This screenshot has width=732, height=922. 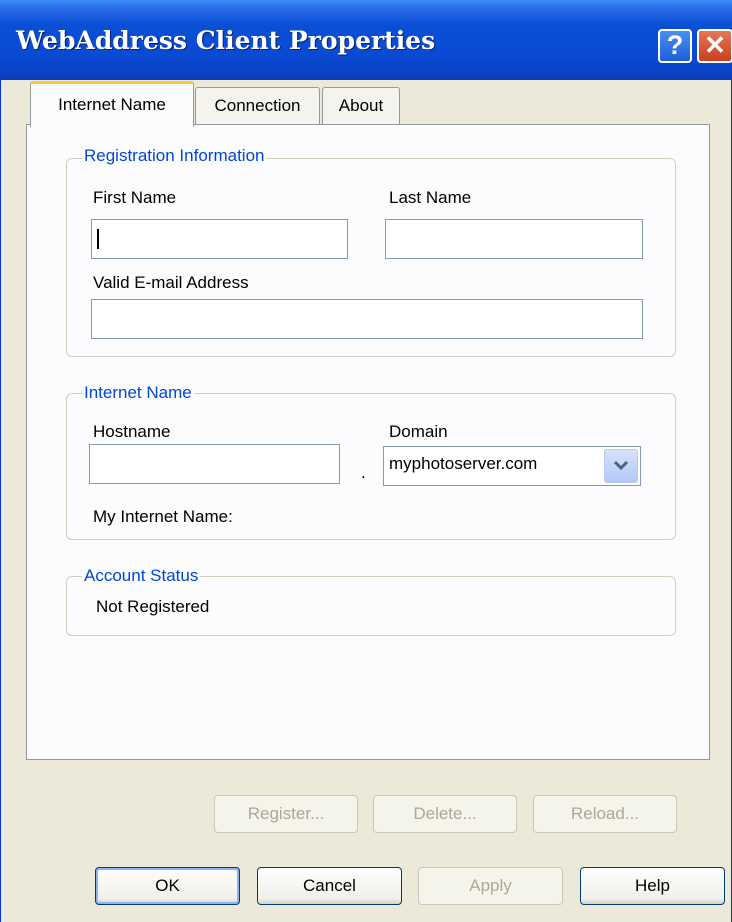 What do you see at coordinates (135, 197) in the screenshot?
I see `first-name-label: First Name` at bounding box center [135, 197].